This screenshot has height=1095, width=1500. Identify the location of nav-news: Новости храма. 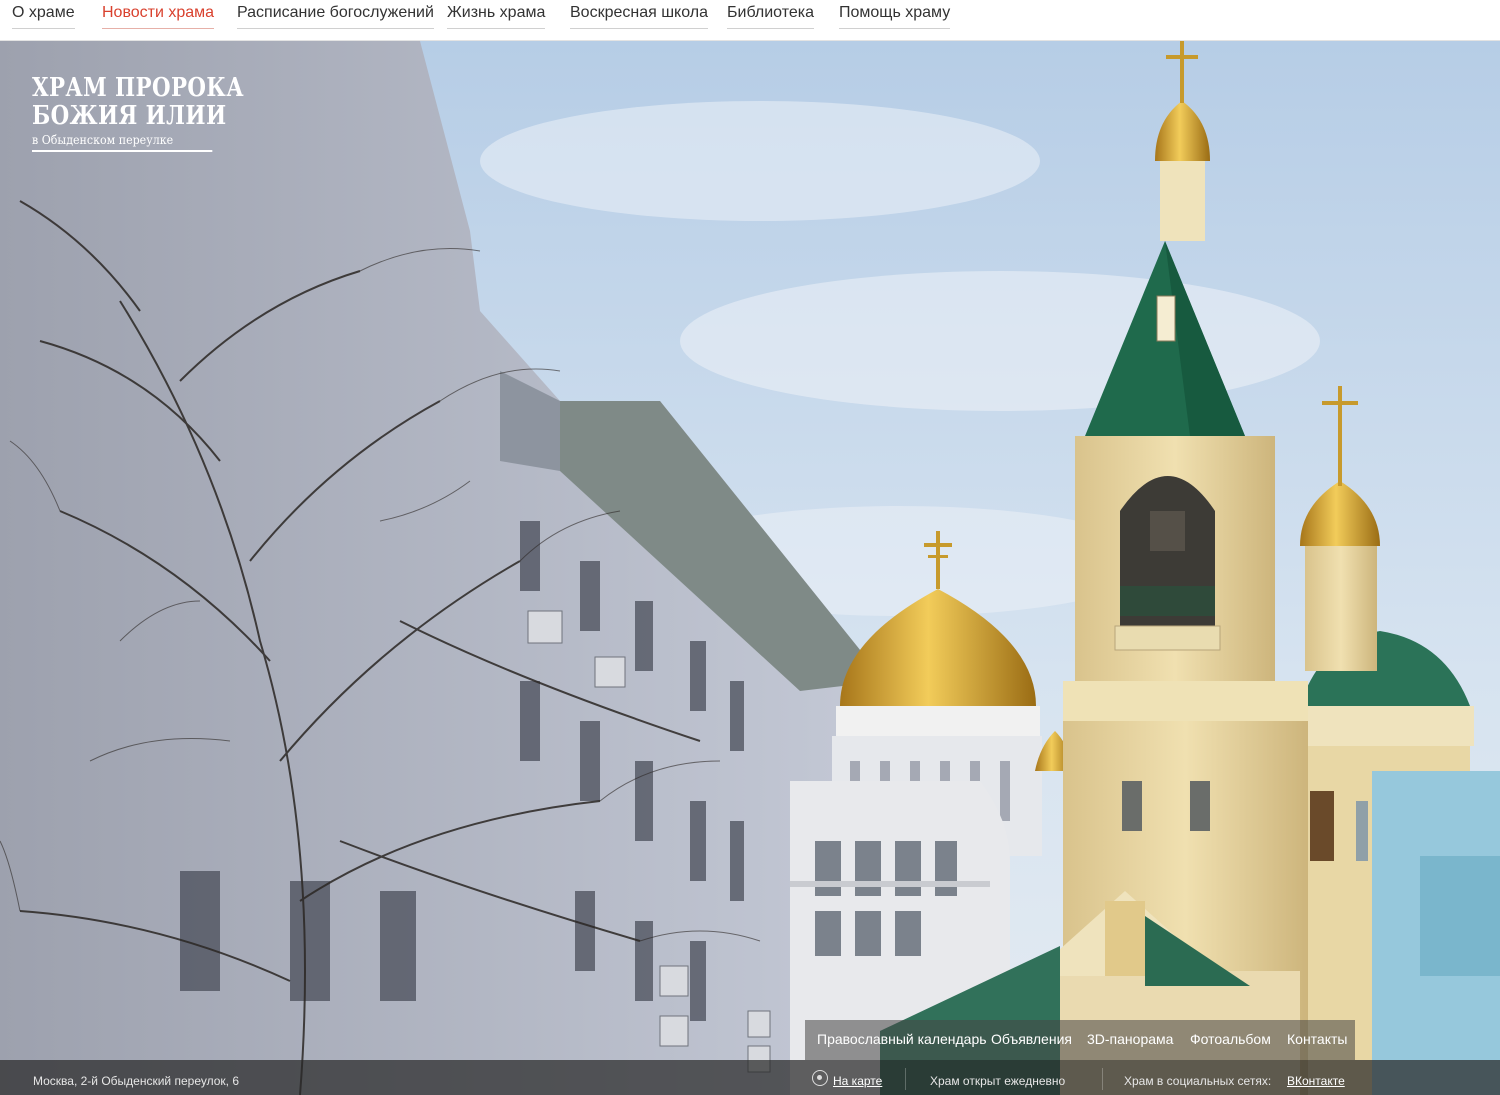
(158, 16).